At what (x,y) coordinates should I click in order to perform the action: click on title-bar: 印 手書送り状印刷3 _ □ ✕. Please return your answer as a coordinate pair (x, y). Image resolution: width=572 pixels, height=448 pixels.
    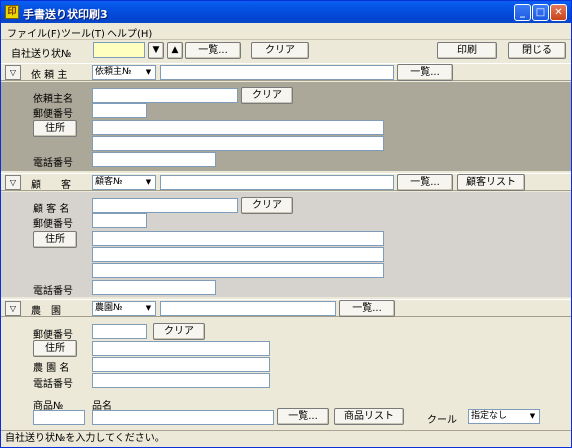
    Looking at the image, I should click on (286, 12).